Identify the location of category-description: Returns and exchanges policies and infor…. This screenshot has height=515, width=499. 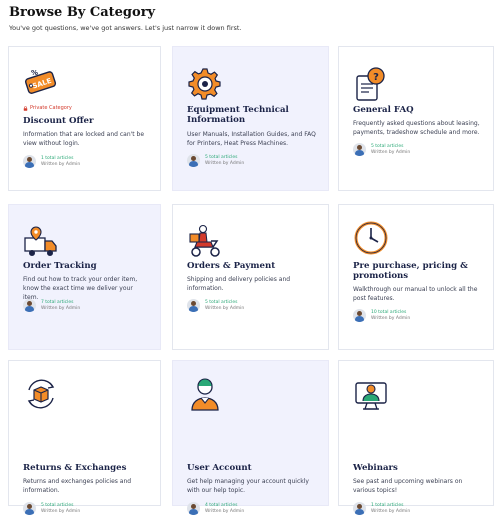
(77, 486).